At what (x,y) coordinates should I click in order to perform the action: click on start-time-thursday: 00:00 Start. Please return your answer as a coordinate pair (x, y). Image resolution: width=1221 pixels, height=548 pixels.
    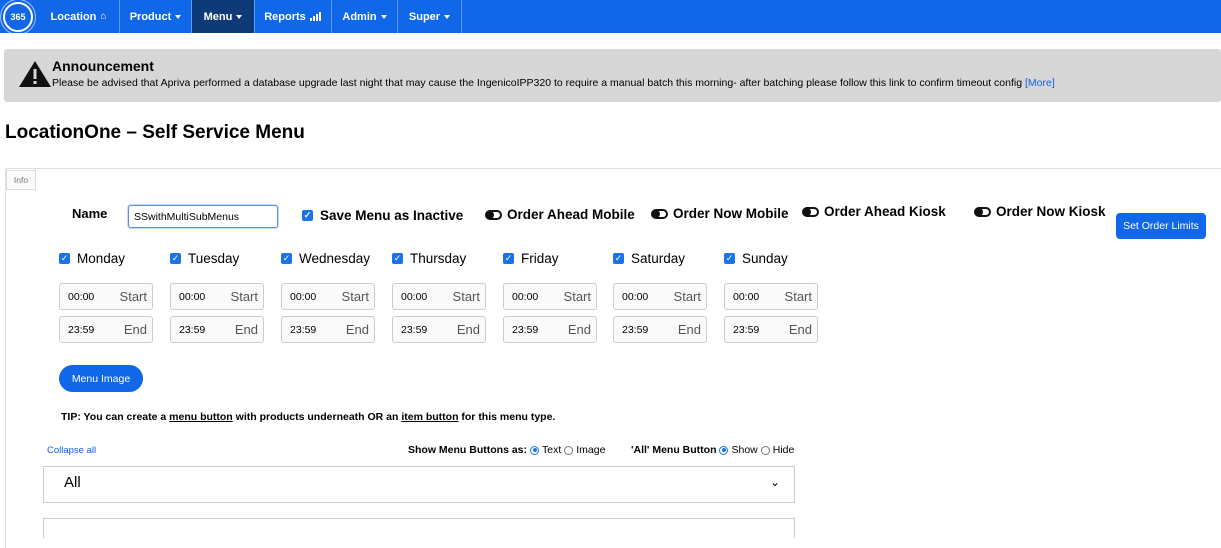
    Looking at the image, I should click on (439, 296).